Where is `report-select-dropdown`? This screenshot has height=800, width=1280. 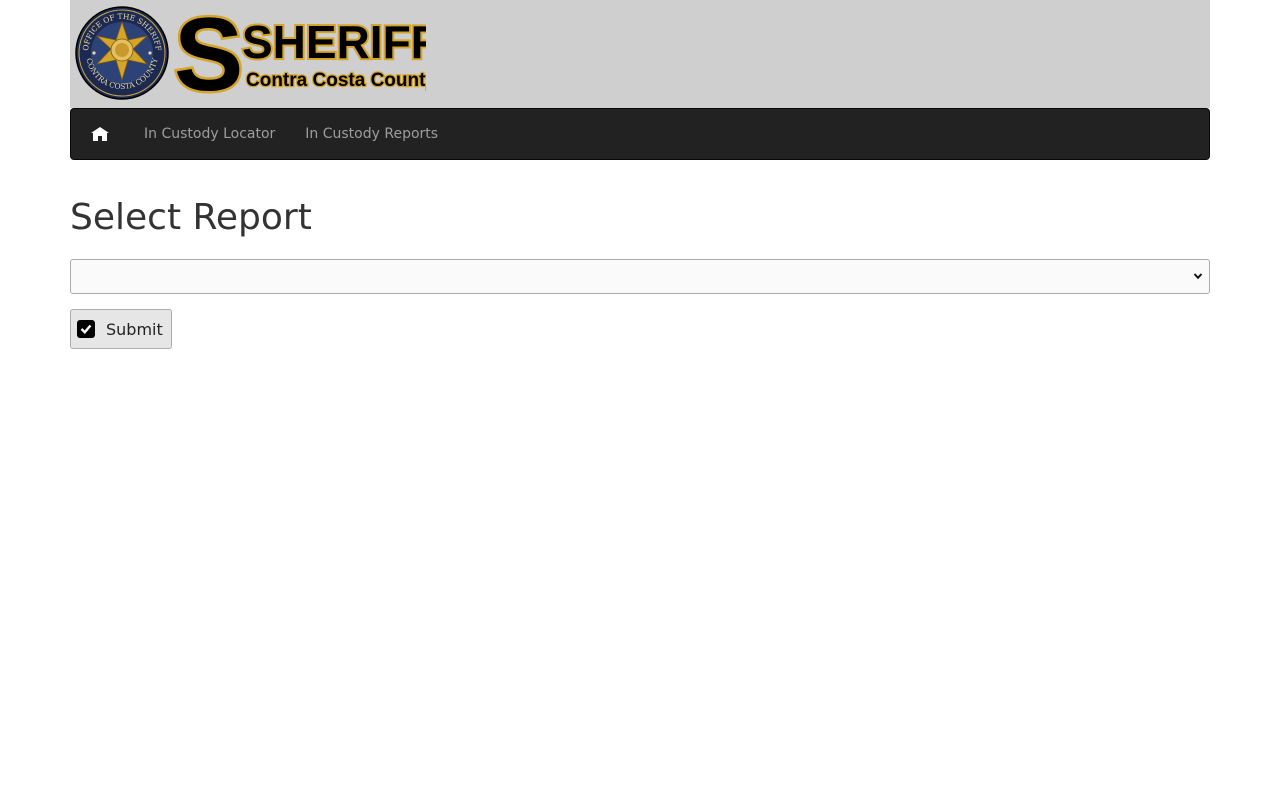 report-select-dropdown is located at coordinates (640, 276).